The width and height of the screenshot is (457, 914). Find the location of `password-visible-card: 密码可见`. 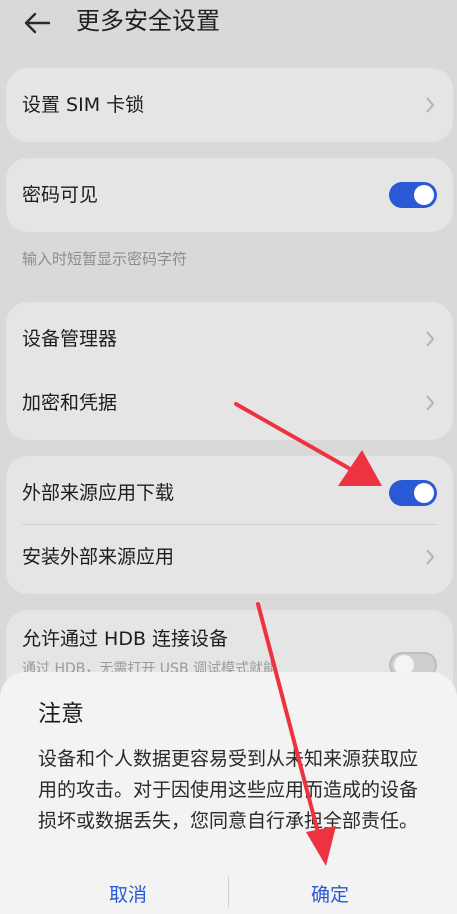

password-visible-card: 密码可见 is located at coordinates (229, 195).